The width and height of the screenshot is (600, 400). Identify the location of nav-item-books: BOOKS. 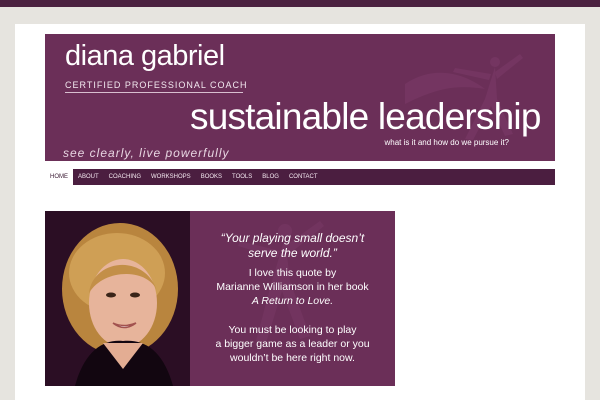
(211, 177).